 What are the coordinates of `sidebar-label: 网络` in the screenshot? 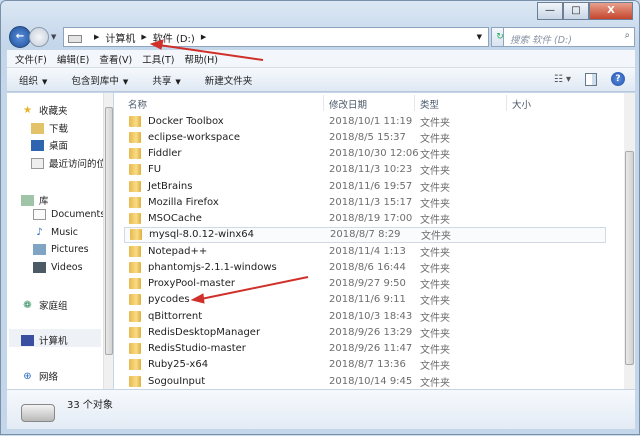 It's located at (49, 377).